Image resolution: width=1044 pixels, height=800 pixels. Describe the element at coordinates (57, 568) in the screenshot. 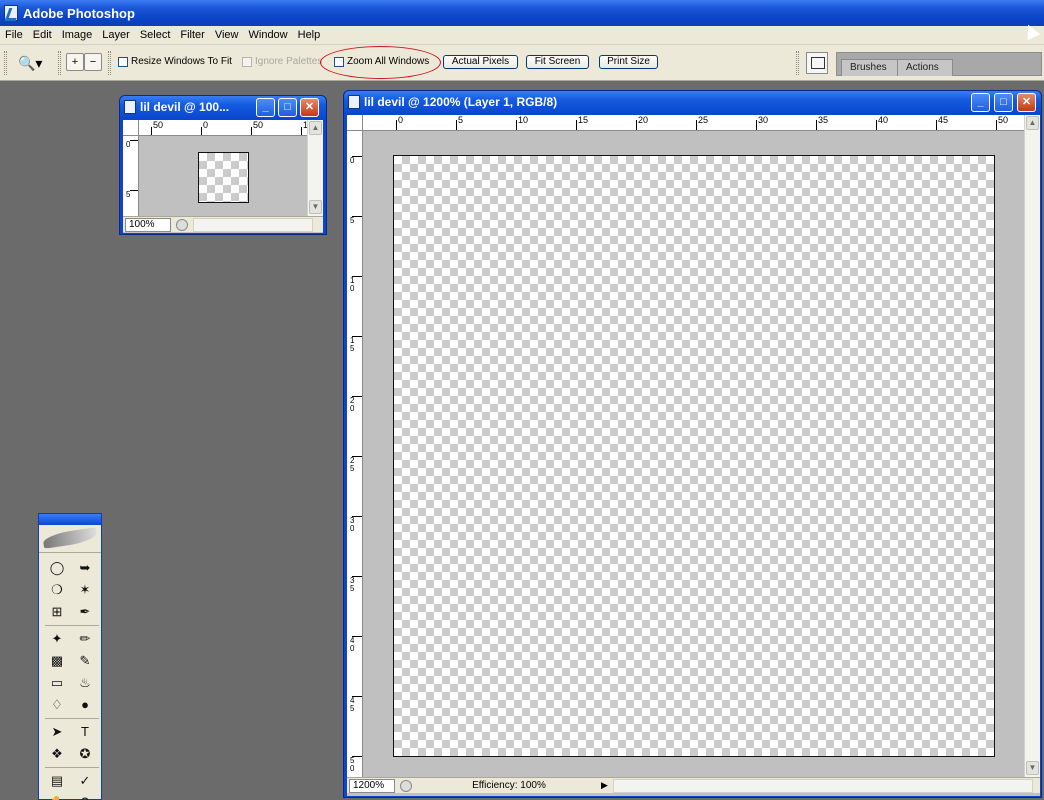

I see `marquee-tool-icon: ◯` at that location.